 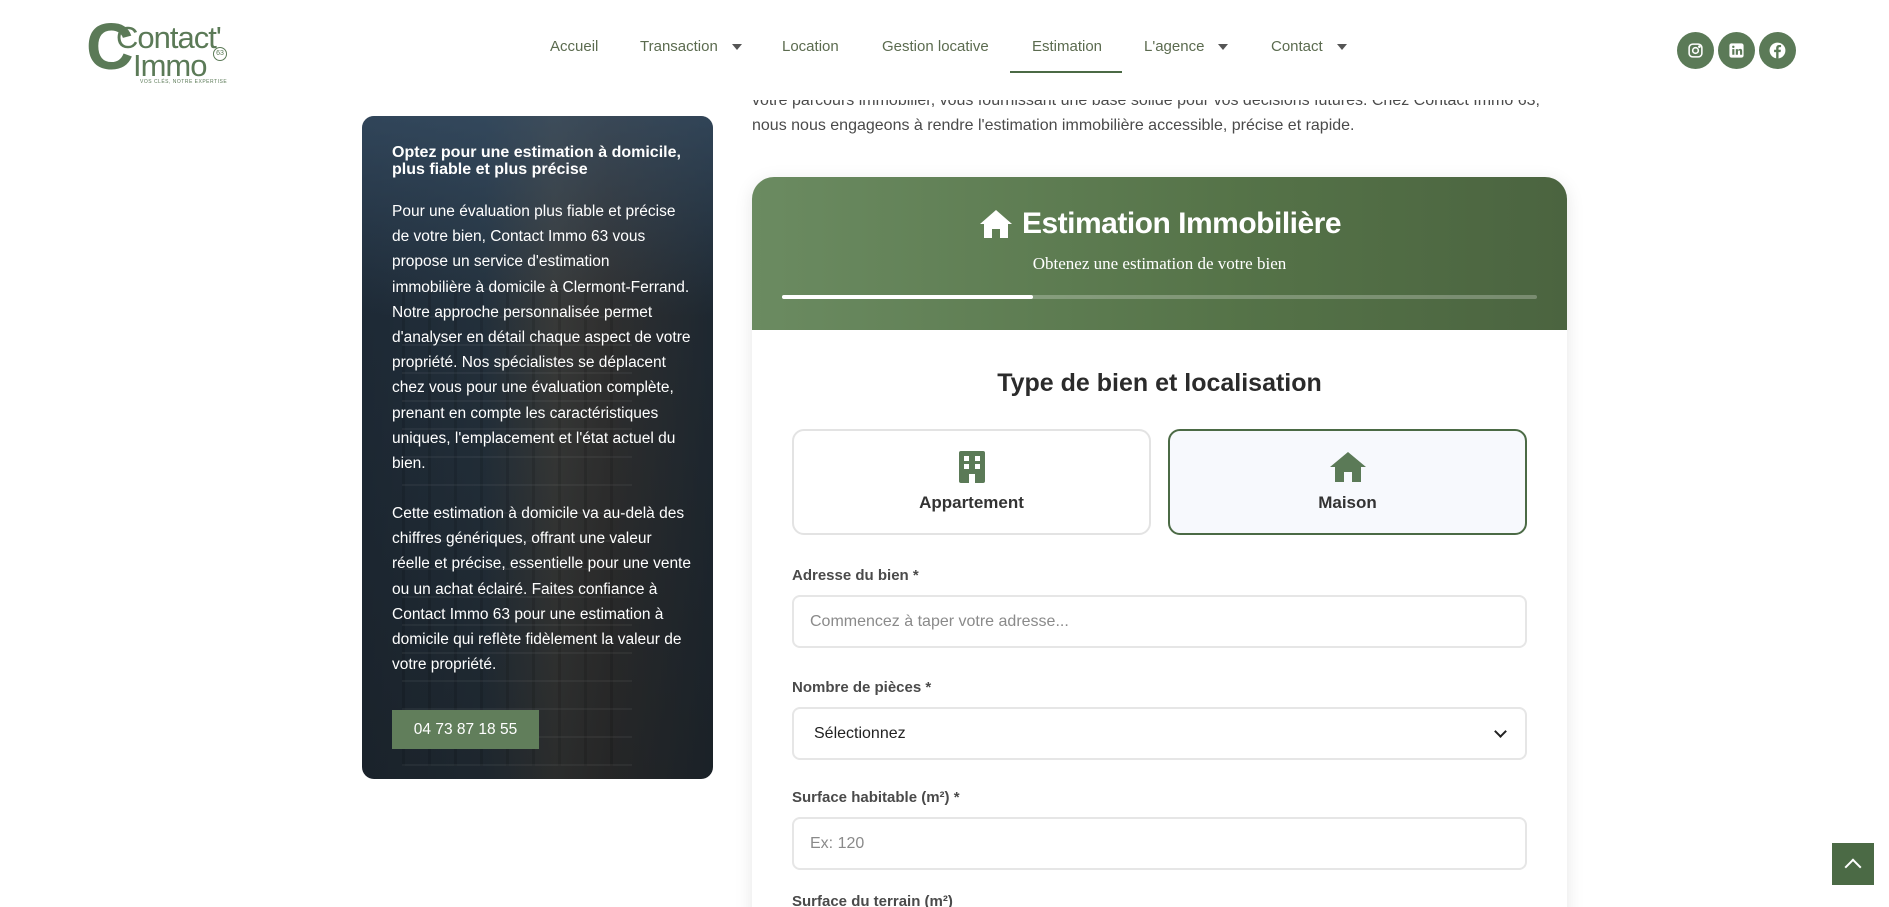 What do you see at coordinates (1174, 46) in the screenshot?
I see `nav-label: L'agence` at bounding box center [1174, 46].